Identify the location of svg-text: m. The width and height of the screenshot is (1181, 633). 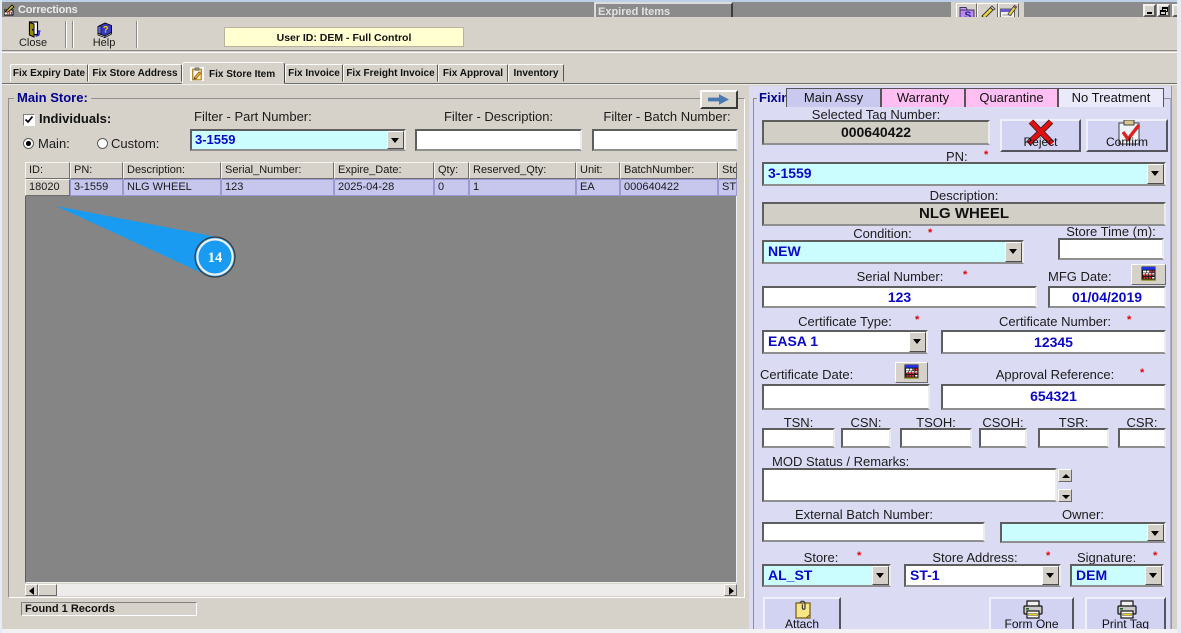
(9, 13).